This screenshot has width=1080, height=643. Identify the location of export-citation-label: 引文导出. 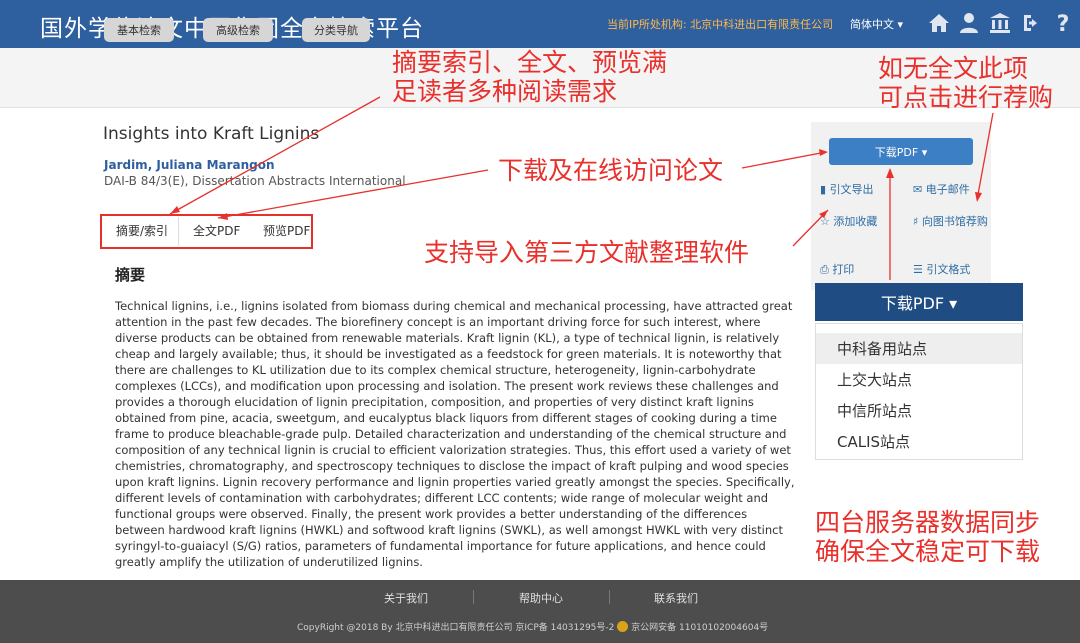
(851, 189).